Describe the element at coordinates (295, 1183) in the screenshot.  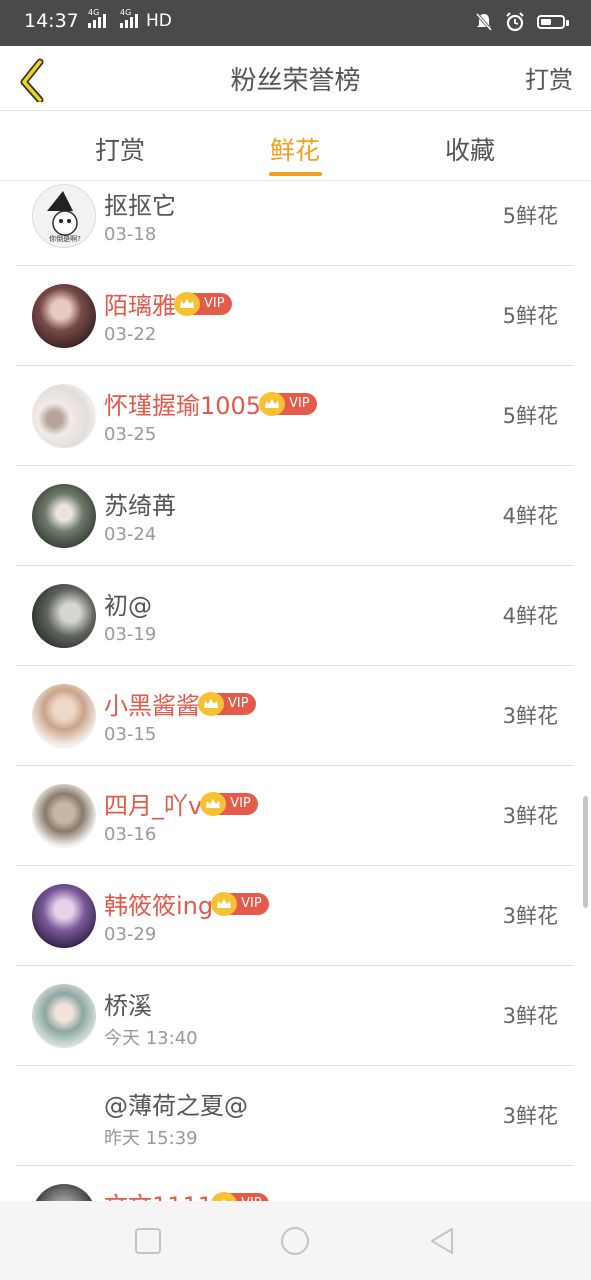
I see `list-item: 文文1111 VIP` at that location.